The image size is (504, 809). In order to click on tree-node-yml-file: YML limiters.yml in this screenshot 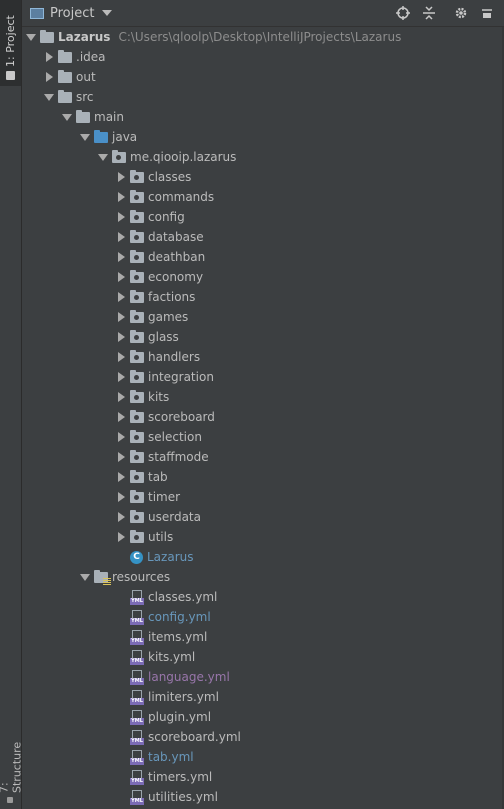, I will do `click(167, 697)`.